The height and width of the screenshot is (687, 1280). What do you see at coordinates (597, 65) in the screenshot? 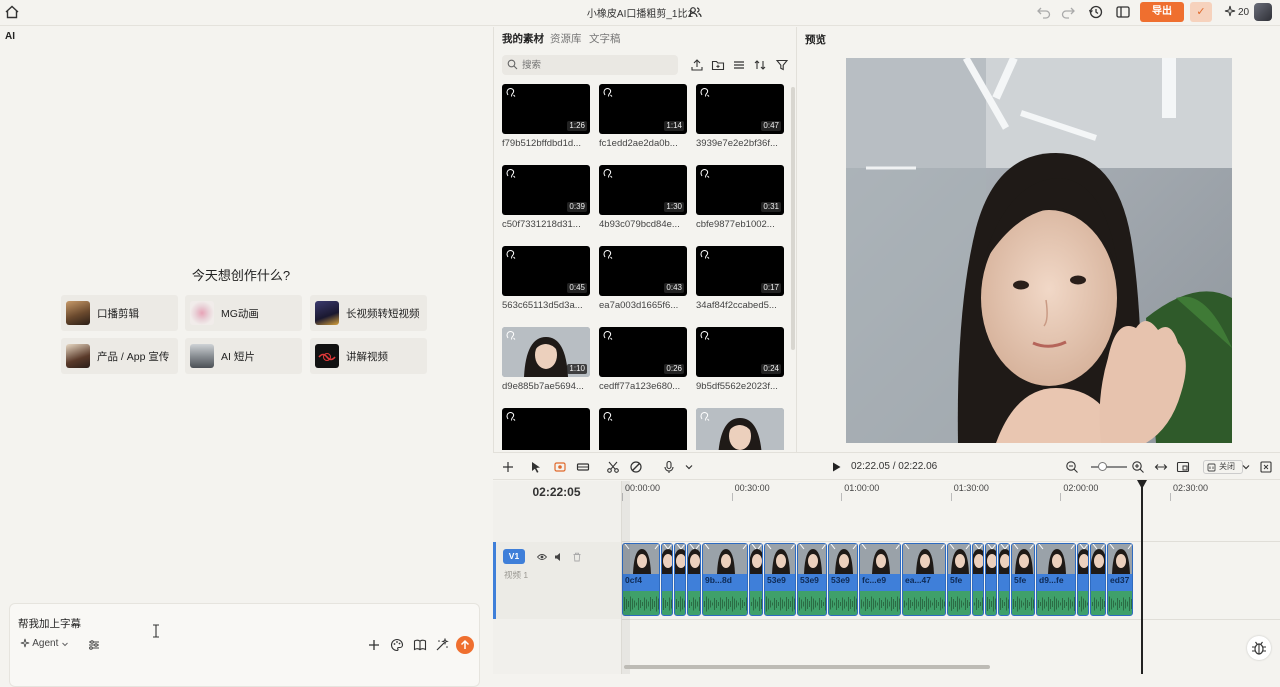
I see `search-input` at bounding box center [597, 65].